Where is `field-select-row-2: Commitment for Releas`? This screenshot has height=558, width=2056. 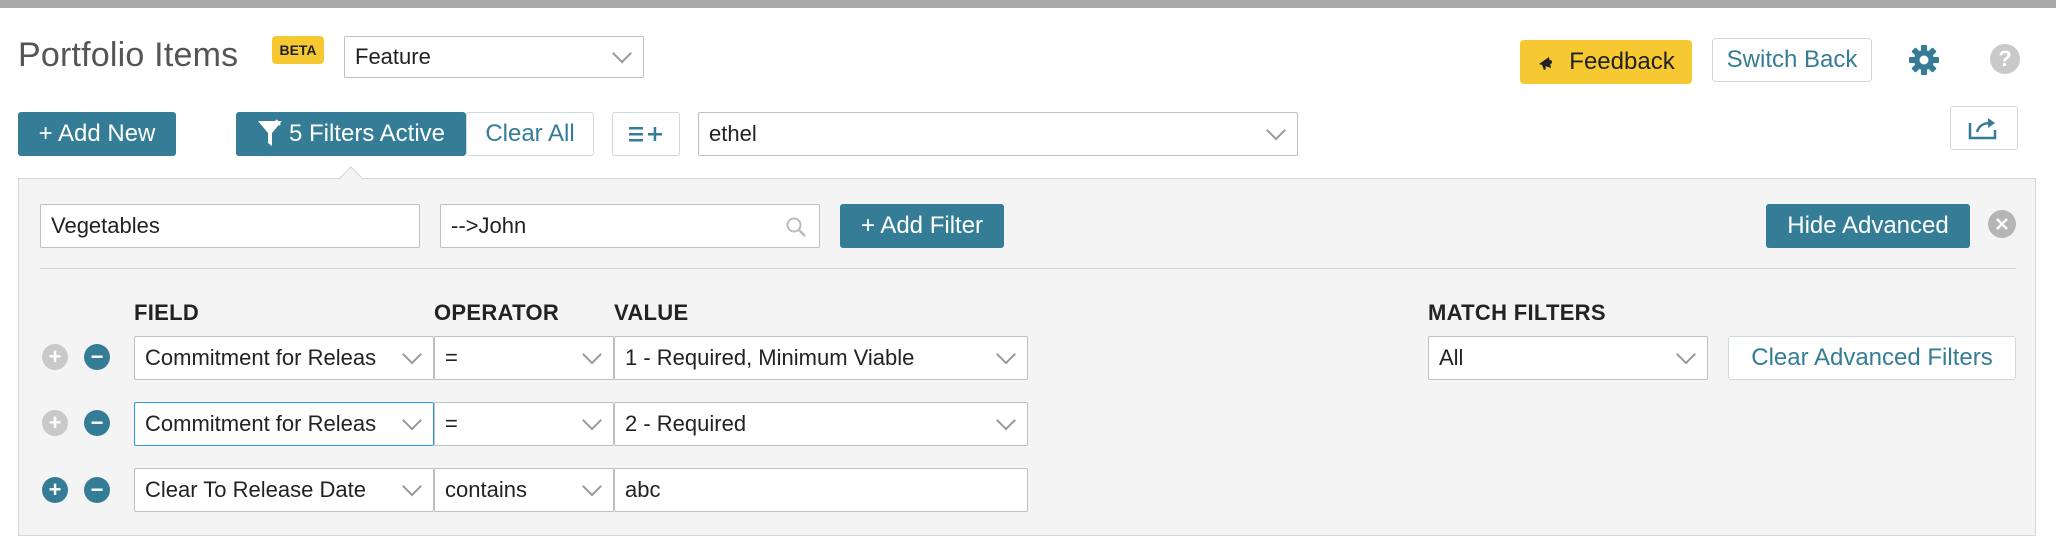 field-select-row-2: Commitment for Releas is located at coordinates (284, 424).